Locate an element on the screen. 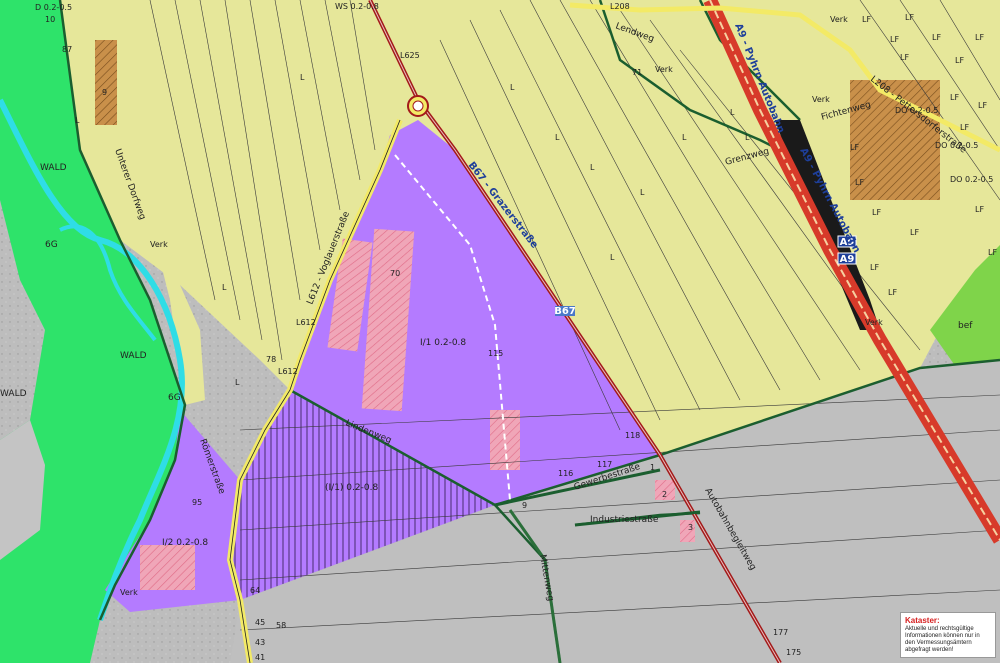  zone-top-ws: WS 0.2-0.8 is located at coordinates (357, 6).